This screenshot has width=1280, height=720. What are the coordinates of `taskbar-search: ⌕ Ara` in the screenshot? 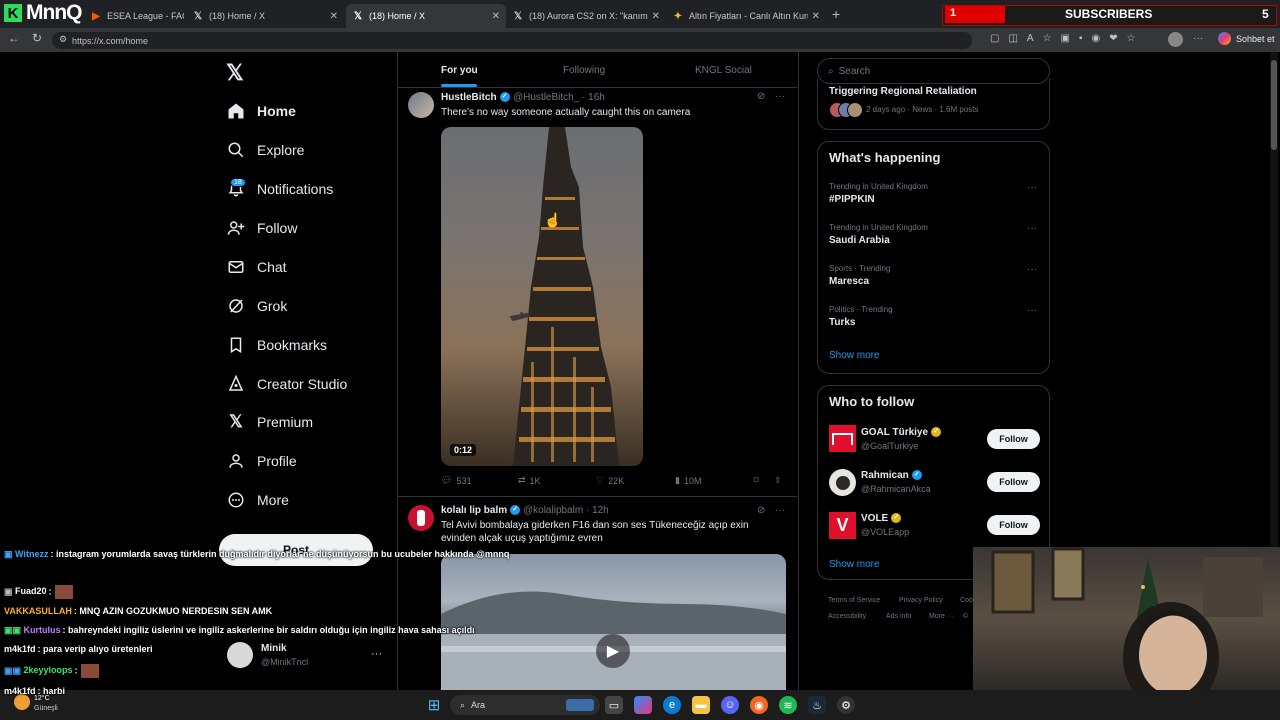 It's located at (525, 705).